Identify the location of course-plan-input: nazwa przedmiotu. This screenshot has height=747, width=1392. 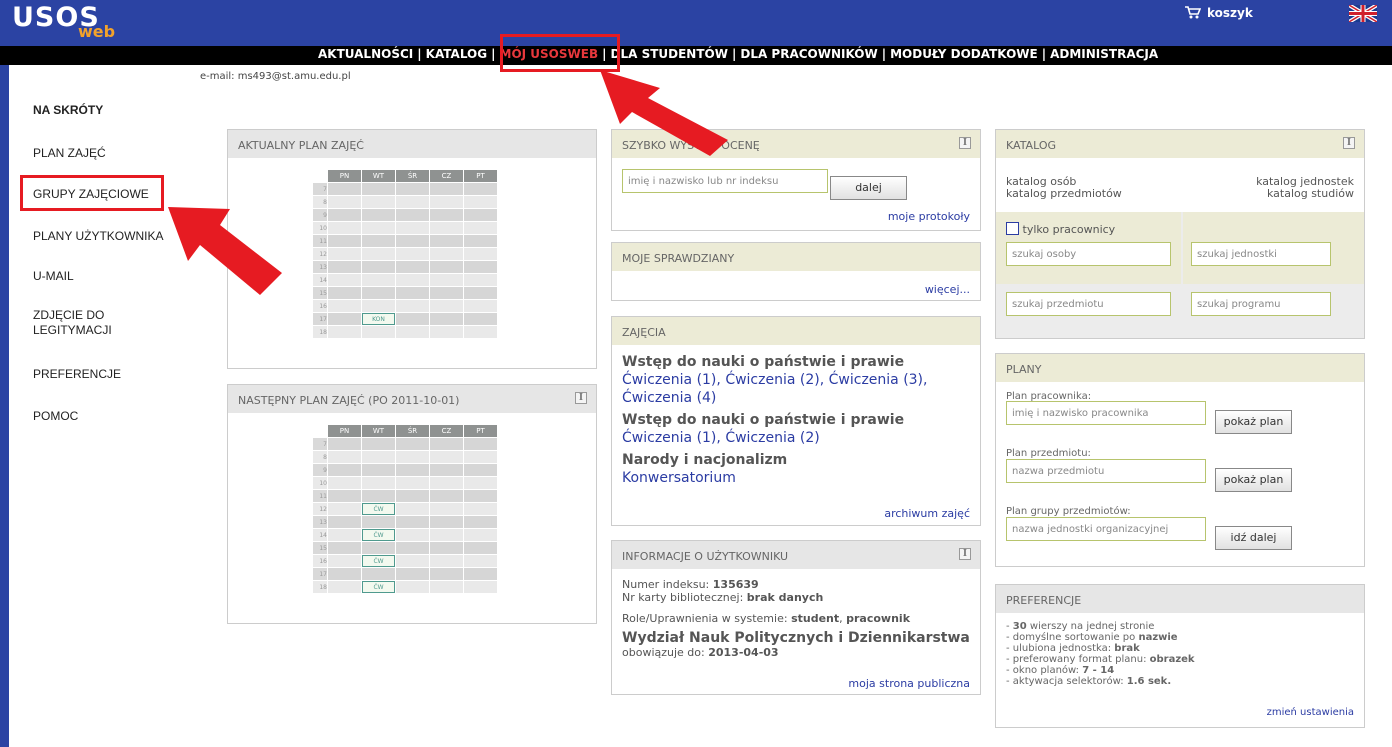
(1106, 471).